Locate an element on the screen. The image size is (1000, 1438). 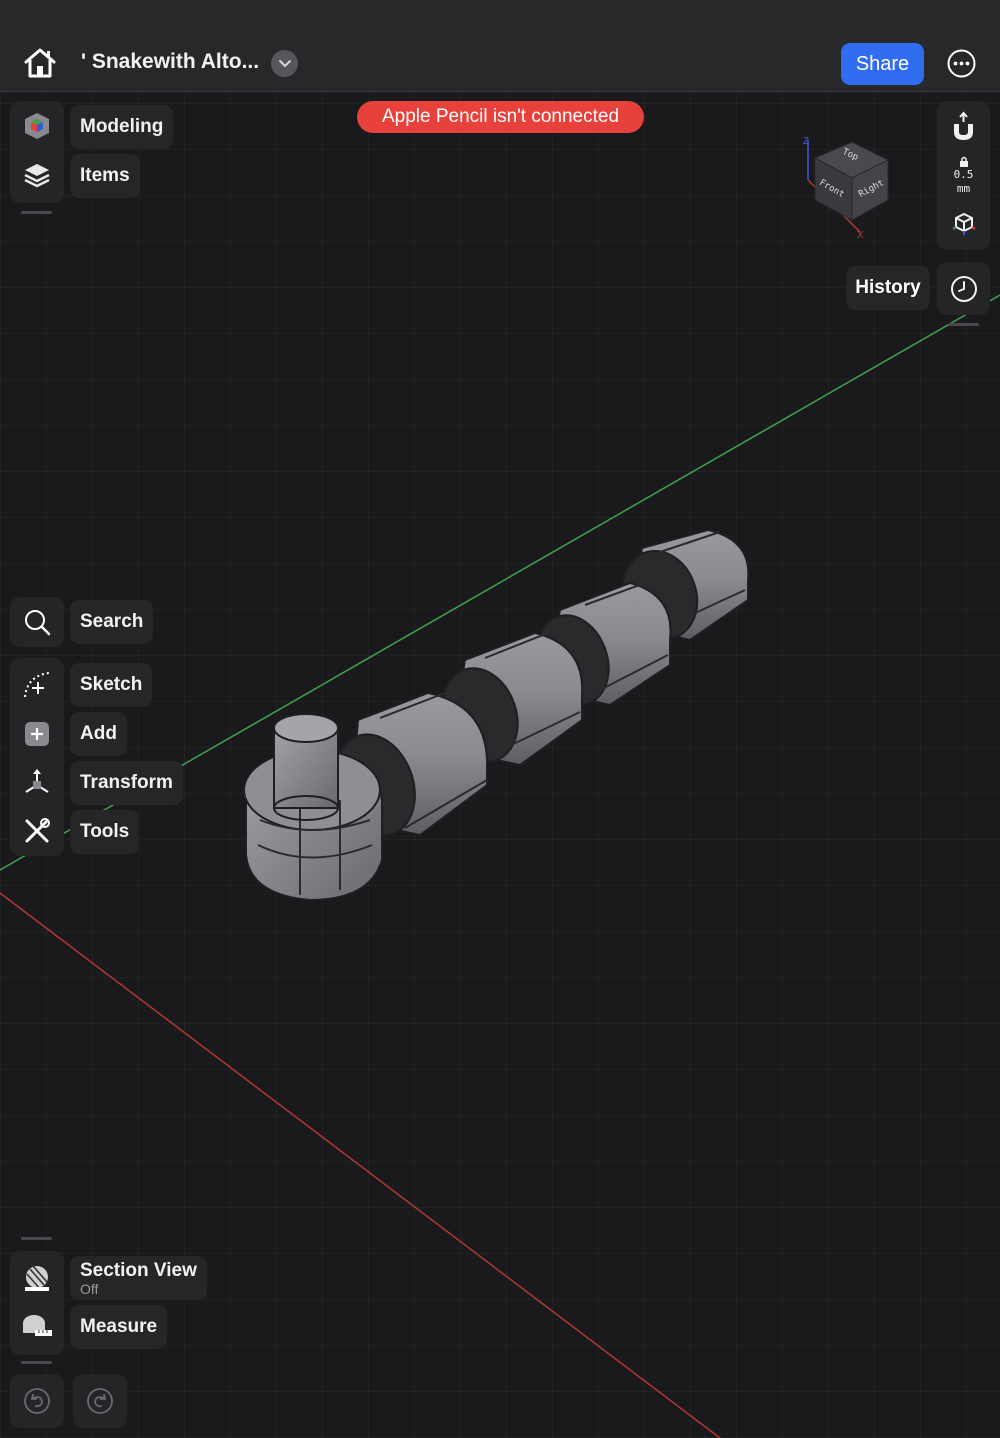
section-view-button is located at coordinates (37, 1278).